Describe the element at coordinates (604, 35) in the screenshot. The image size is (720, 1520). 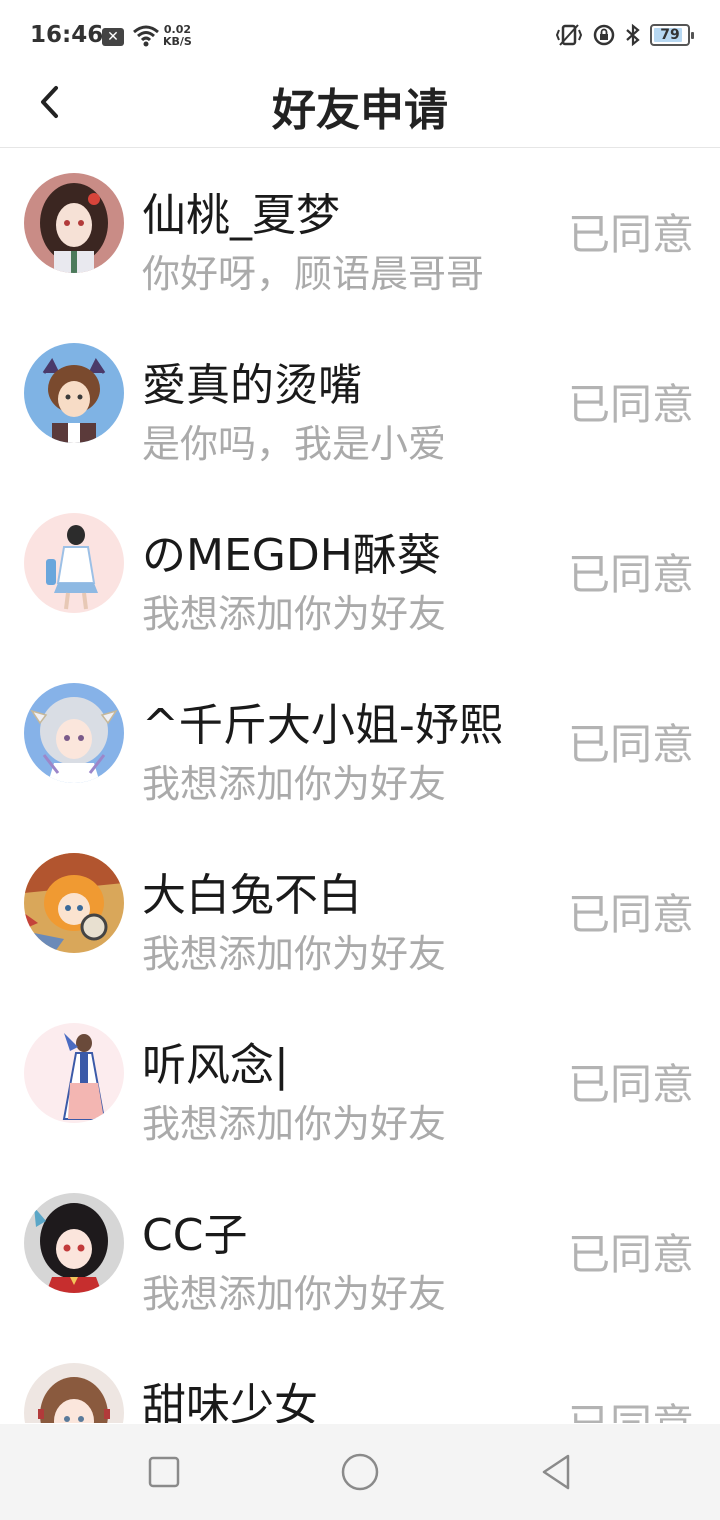
I see `rotation-lock-icon` at that location.